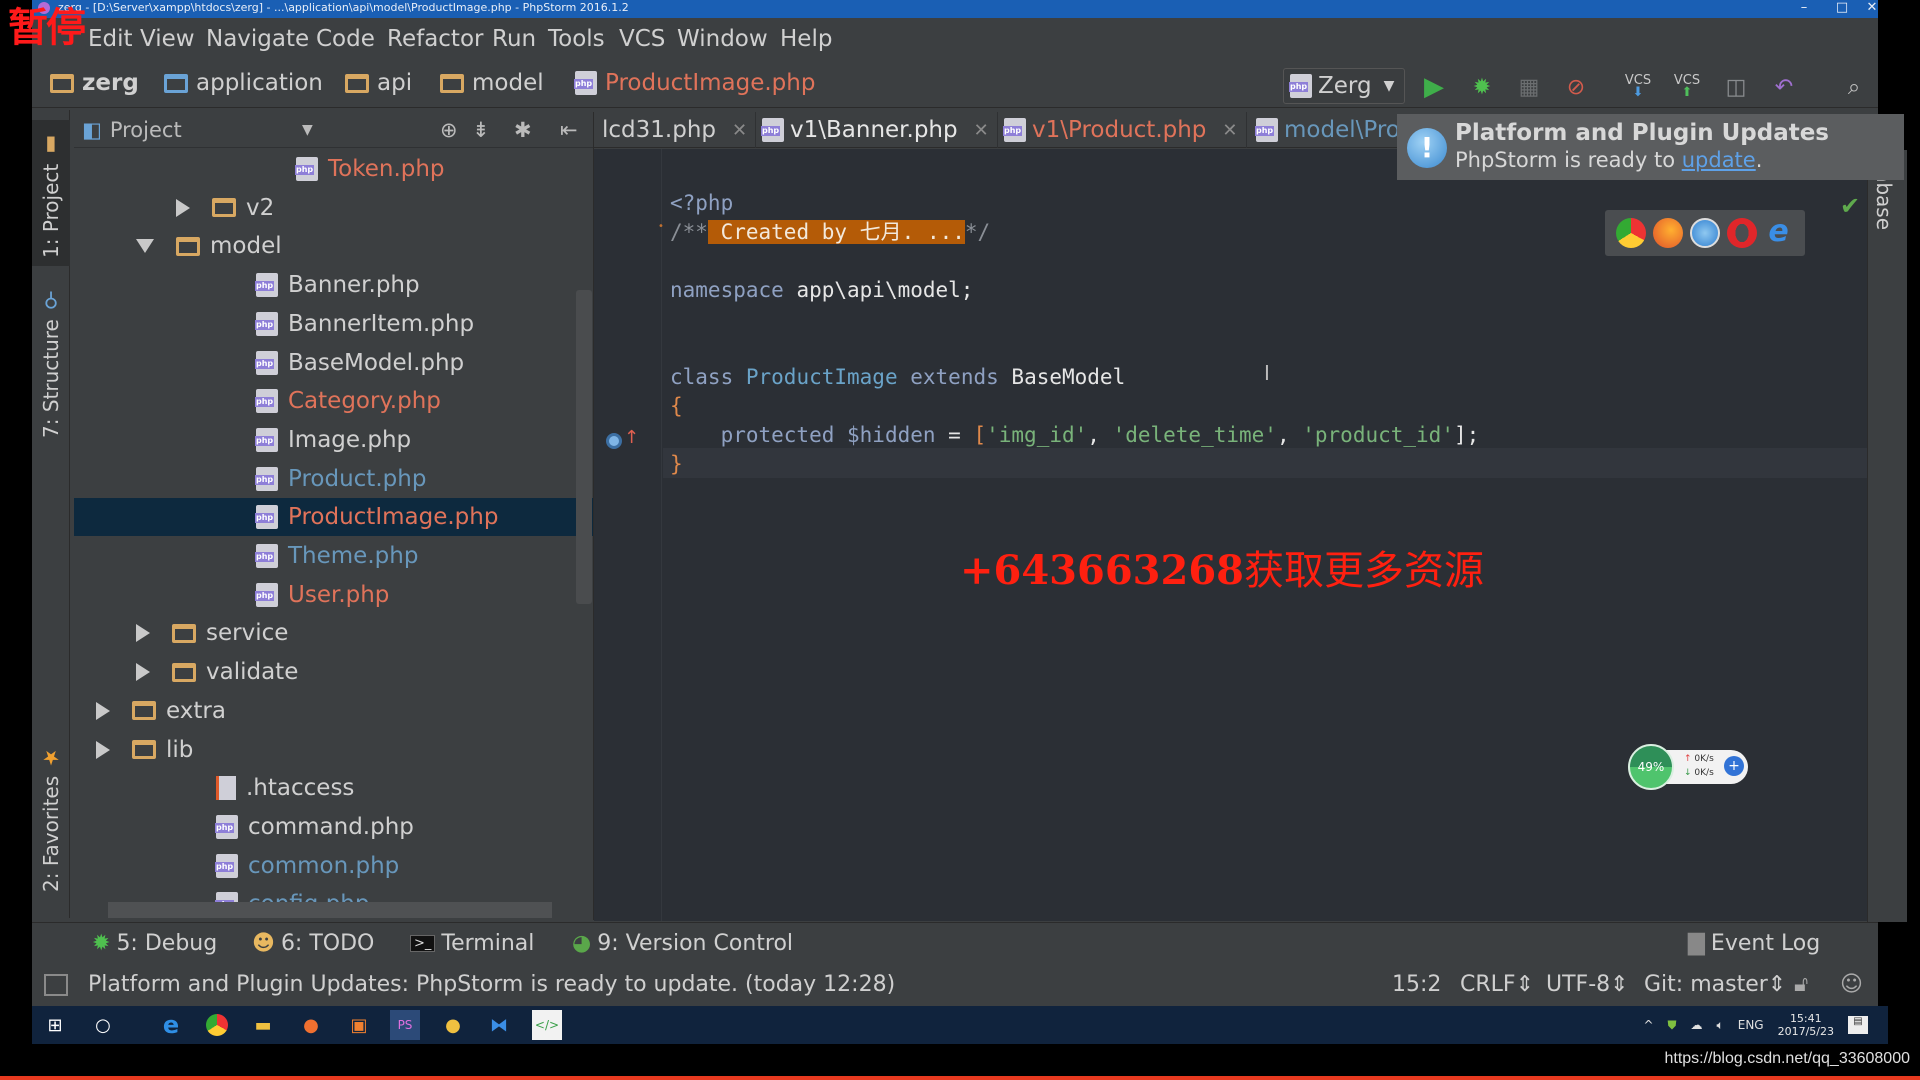  Describe the element at coordinates (313, 943) in the screenshot. I see `tool-window-todo: ☻ 6: TODO` at that location.